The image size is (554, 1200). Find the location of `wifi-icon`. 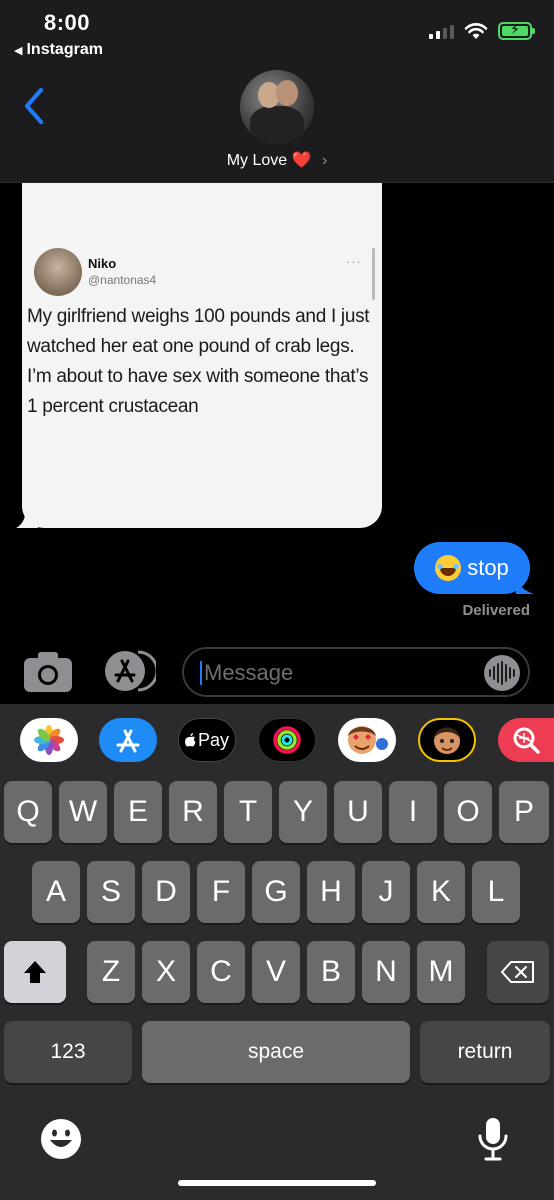

wifi-icon is located at coordinates (476, 31).